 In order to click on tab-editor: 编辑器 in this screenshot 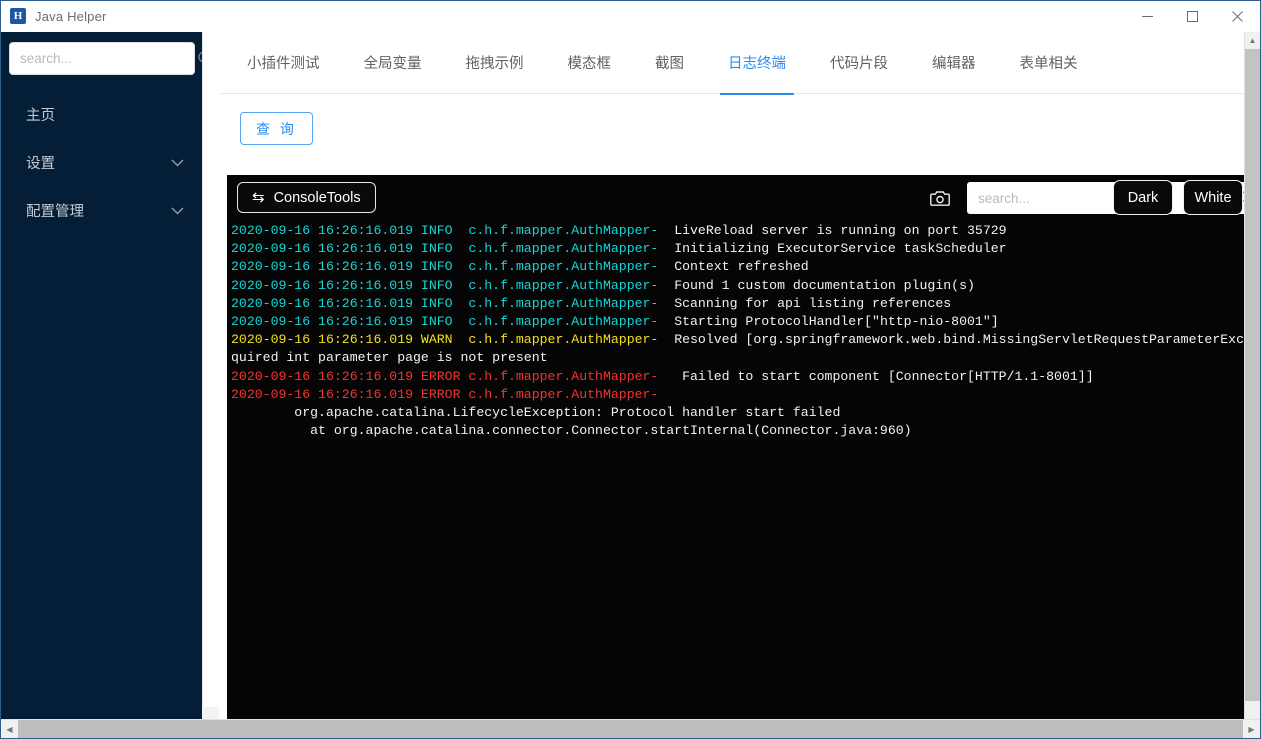, I will do `click(954, 63)`.